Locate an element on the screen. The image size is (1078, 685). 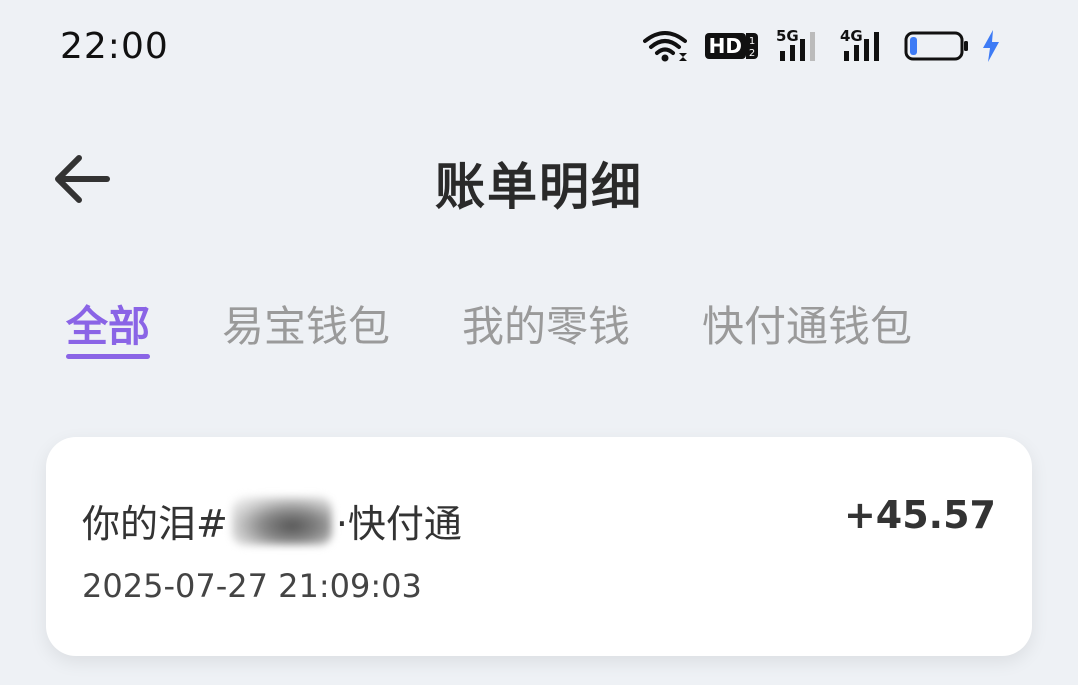
wifi-icon is located at coordinates (664, 46).